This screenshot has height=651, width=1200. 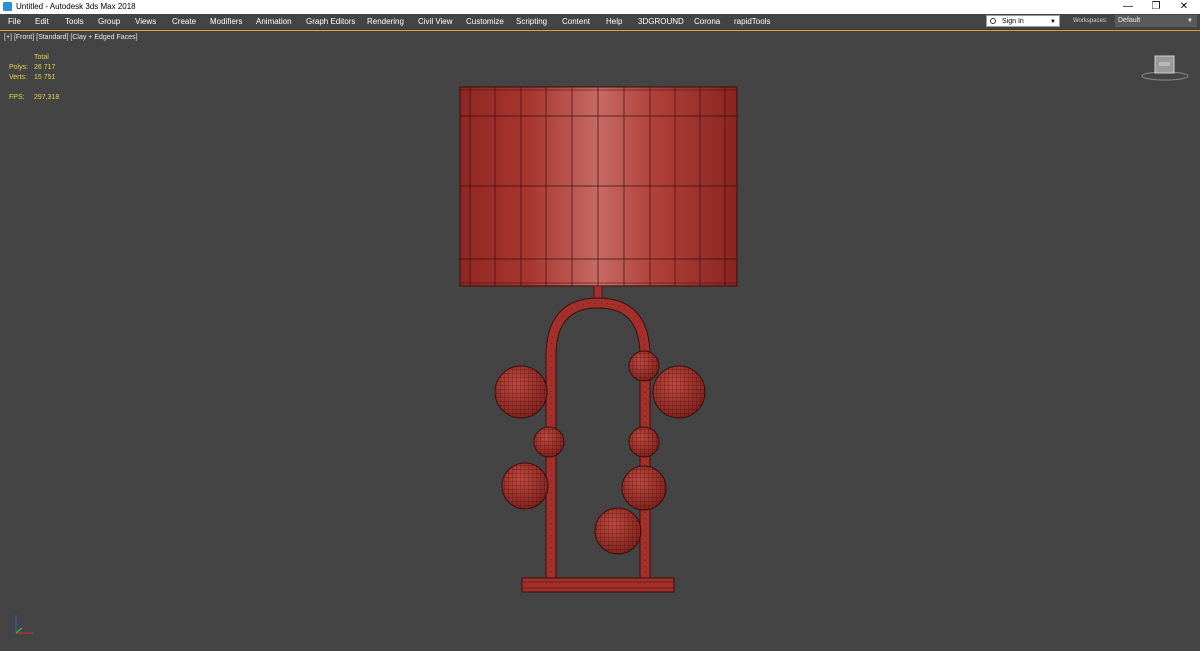 I want to click on 3dsmax-icon, so click(x=7, y=6).